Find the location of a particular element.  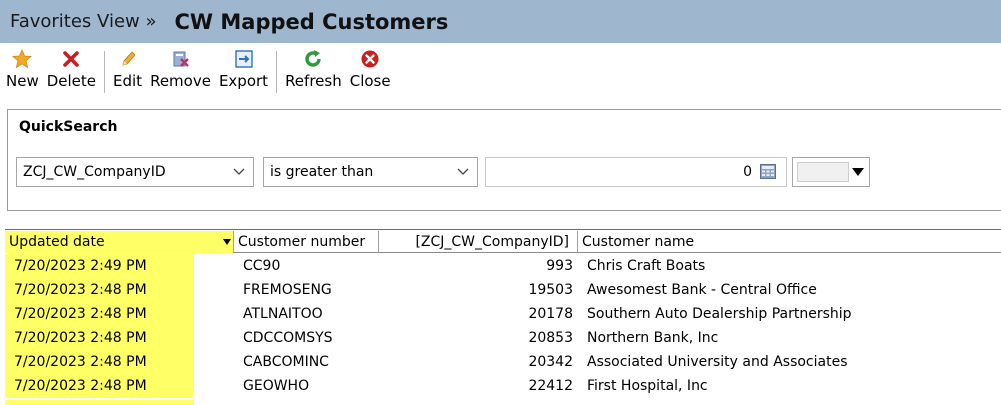

value-input-text: 0 is located at coordinates (747, 172).